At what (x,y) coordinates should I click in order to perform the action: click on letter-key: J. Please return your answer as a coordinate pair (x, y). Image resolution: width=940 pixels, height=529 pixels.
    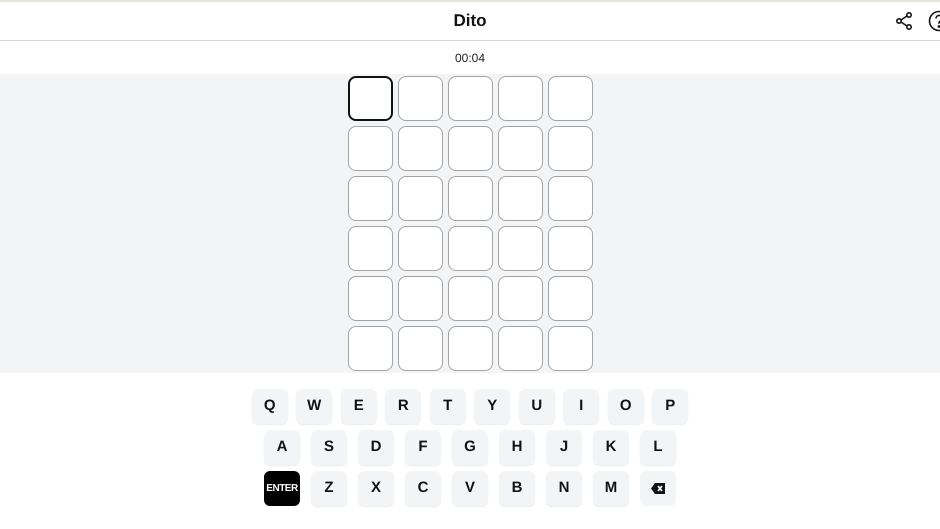
    Looking at the image, I should click on (564, 447).